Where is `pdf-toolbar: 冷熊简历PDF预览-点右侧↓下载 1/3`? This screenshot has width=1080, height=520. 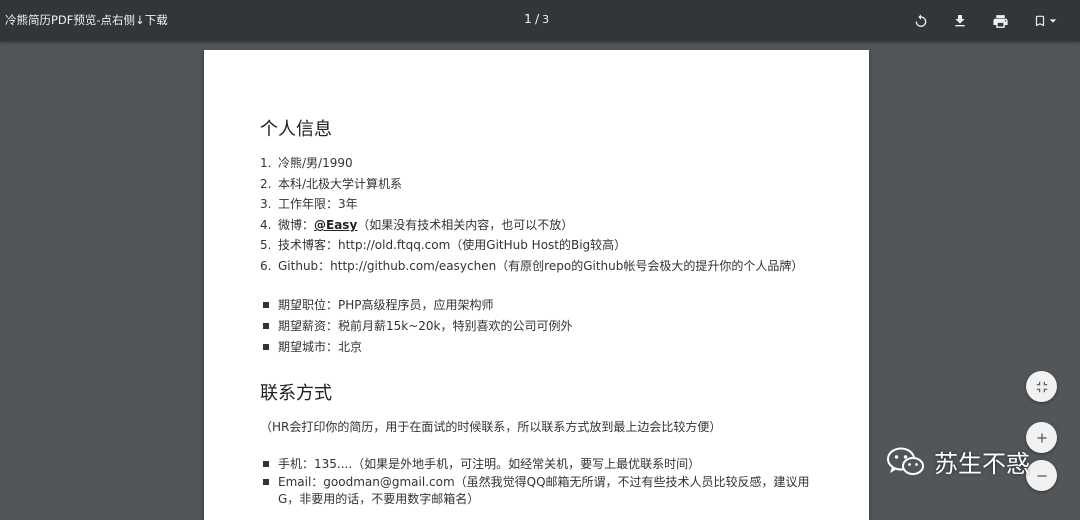 pdf-toolbar: 冷熊简历PDF预览-点右侧↓下载 1/3 is located at coordinates (540, 20).